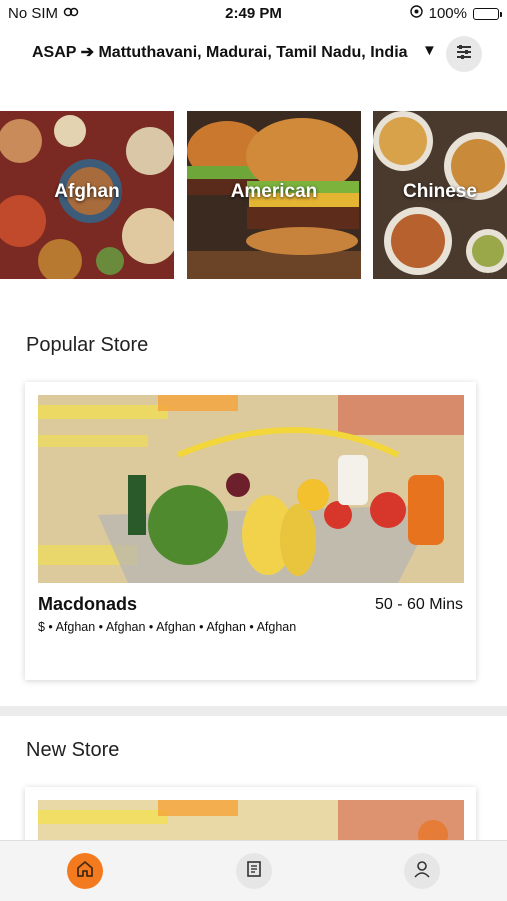  What do you see at coordinates (447, 13) in the screenshot?
I see `battery-percent: 100%` at bounding box center [447, 13].